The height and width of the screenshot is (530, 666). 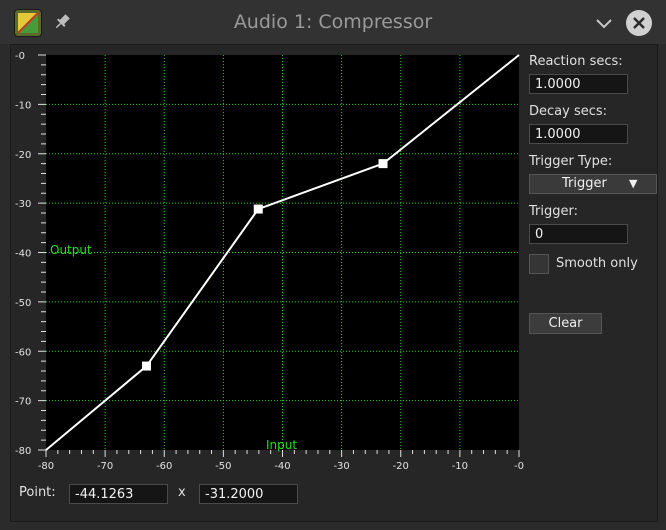 I want to click on clear-button: Clear, so click(x=565, y=323).